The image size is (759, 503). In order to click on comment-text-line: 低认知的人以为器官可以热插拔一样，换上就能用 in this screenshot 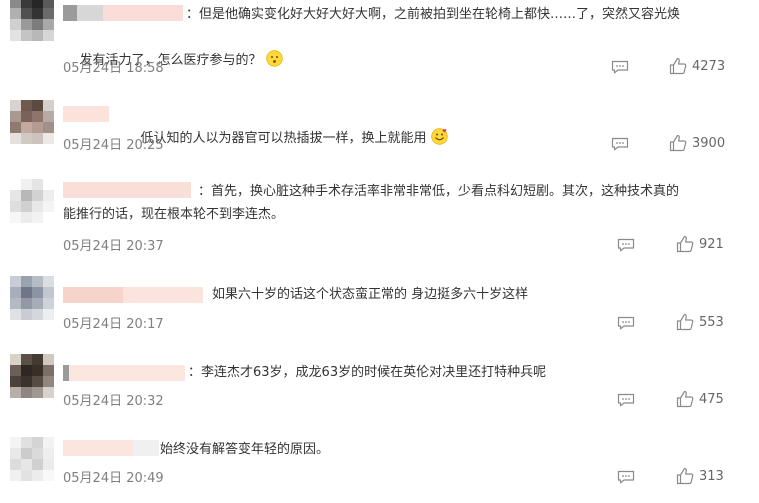, I will do `click(283, 138)`.